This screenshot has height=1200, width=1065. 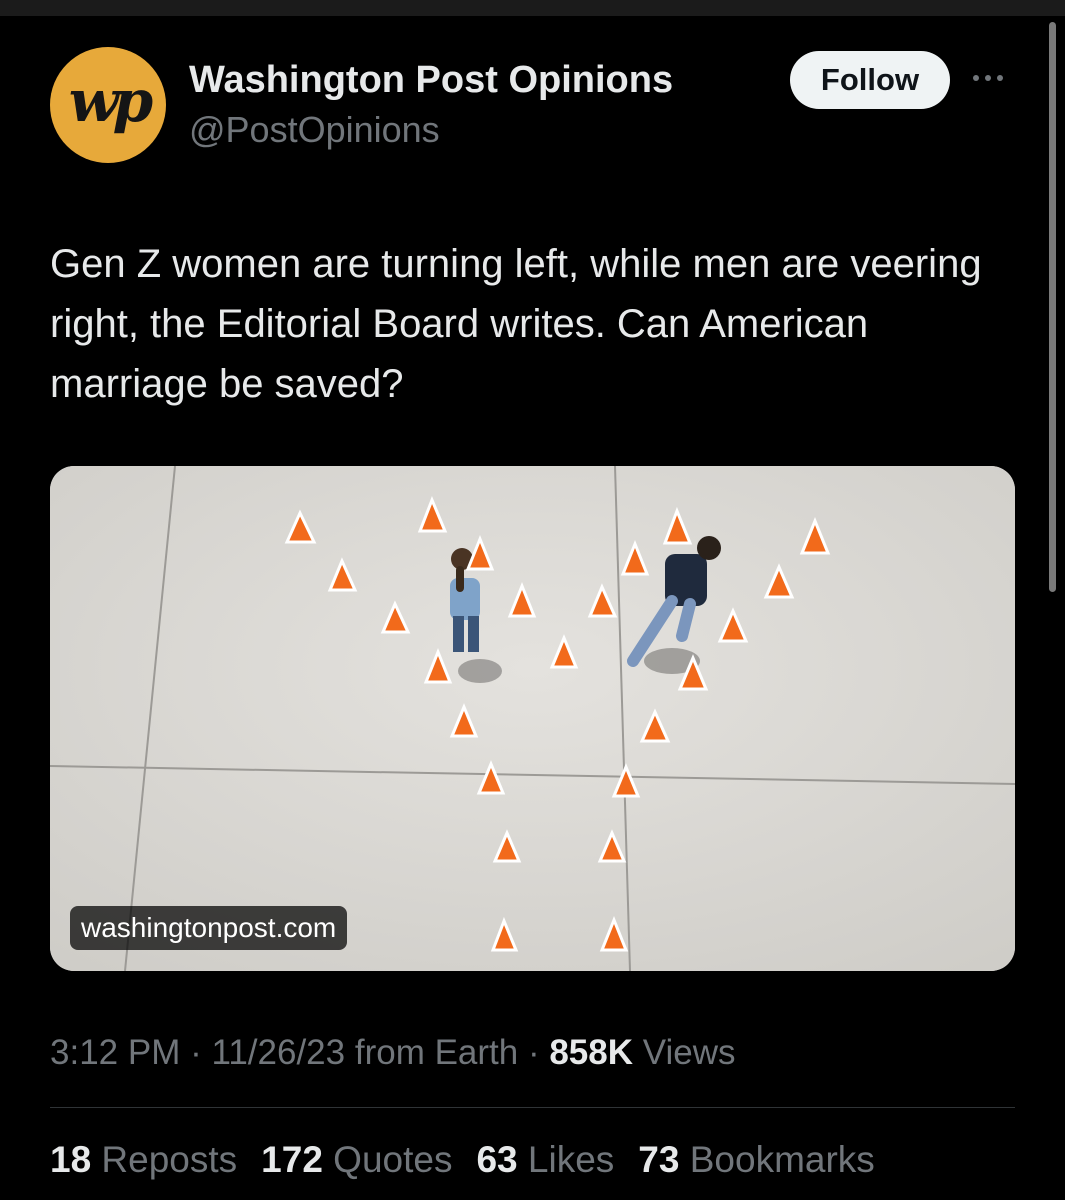 What do you see at coordinates (591, 1052) in the screenshot?
I see `views-count: 858K` at bounding box center [591, 1052].